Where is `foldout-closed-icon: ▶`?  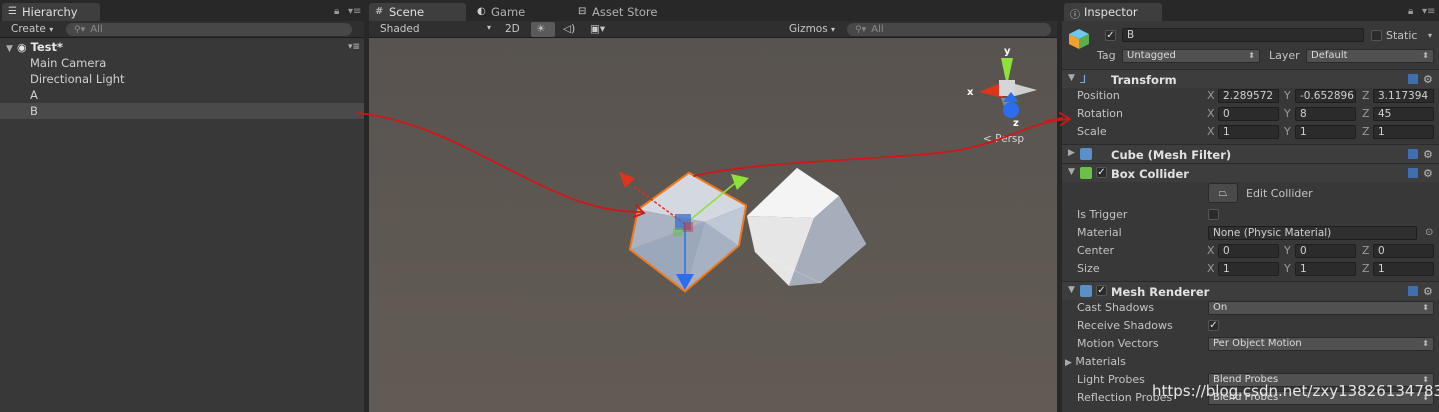 foldout-closed-icon: ▶ is located at coordinates (1071, 153).